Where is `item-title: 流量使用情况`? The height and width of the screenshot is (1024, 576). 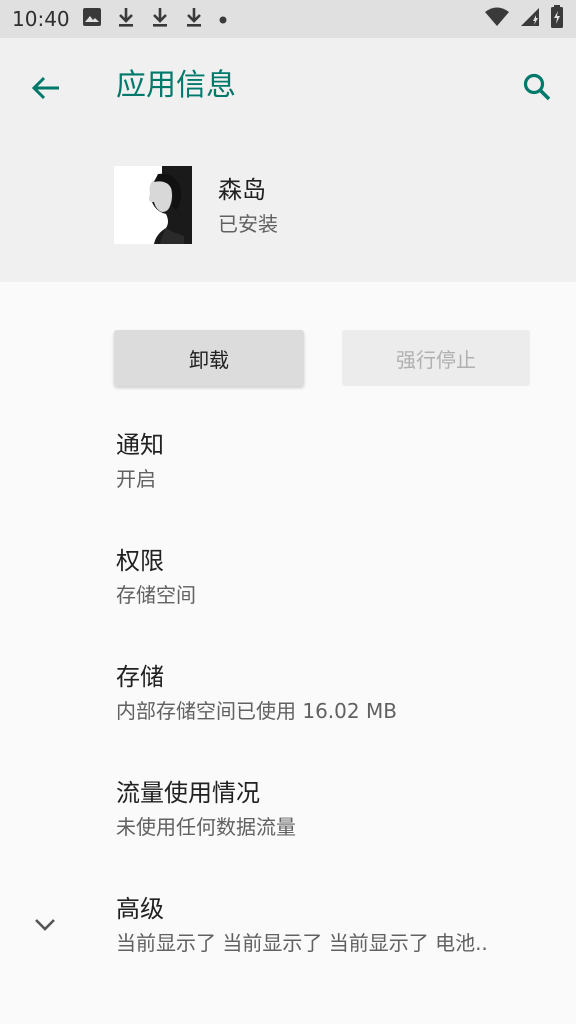 item-title: 流量使用情况 is located at coordinates (188, 793).